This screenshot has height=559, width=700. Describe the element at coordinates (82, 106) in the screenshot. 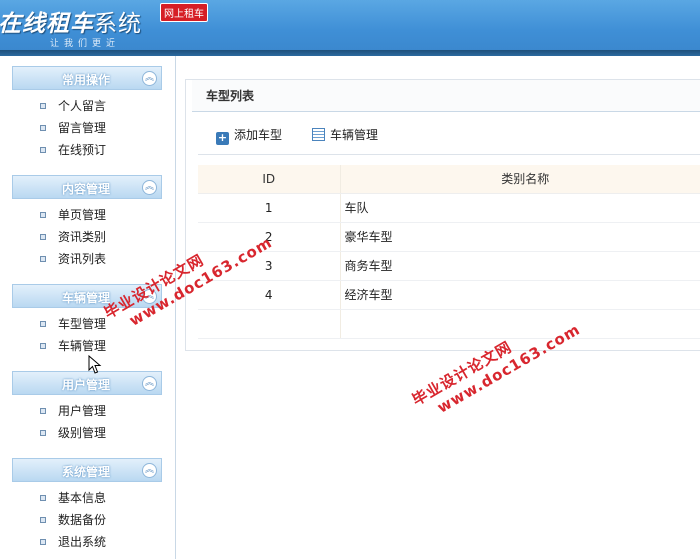

I see `sidebar-item-label: 个人留言` at that location.